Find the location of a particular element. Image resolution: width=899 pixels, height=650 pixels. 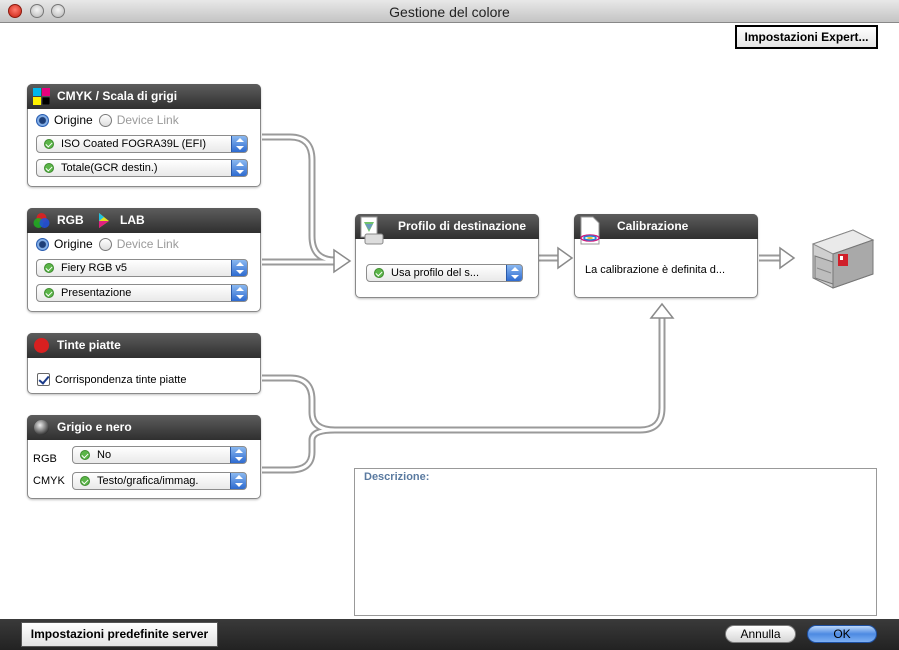

spot-panel-header: Tinte piatte is located at coordinates (144, 345).